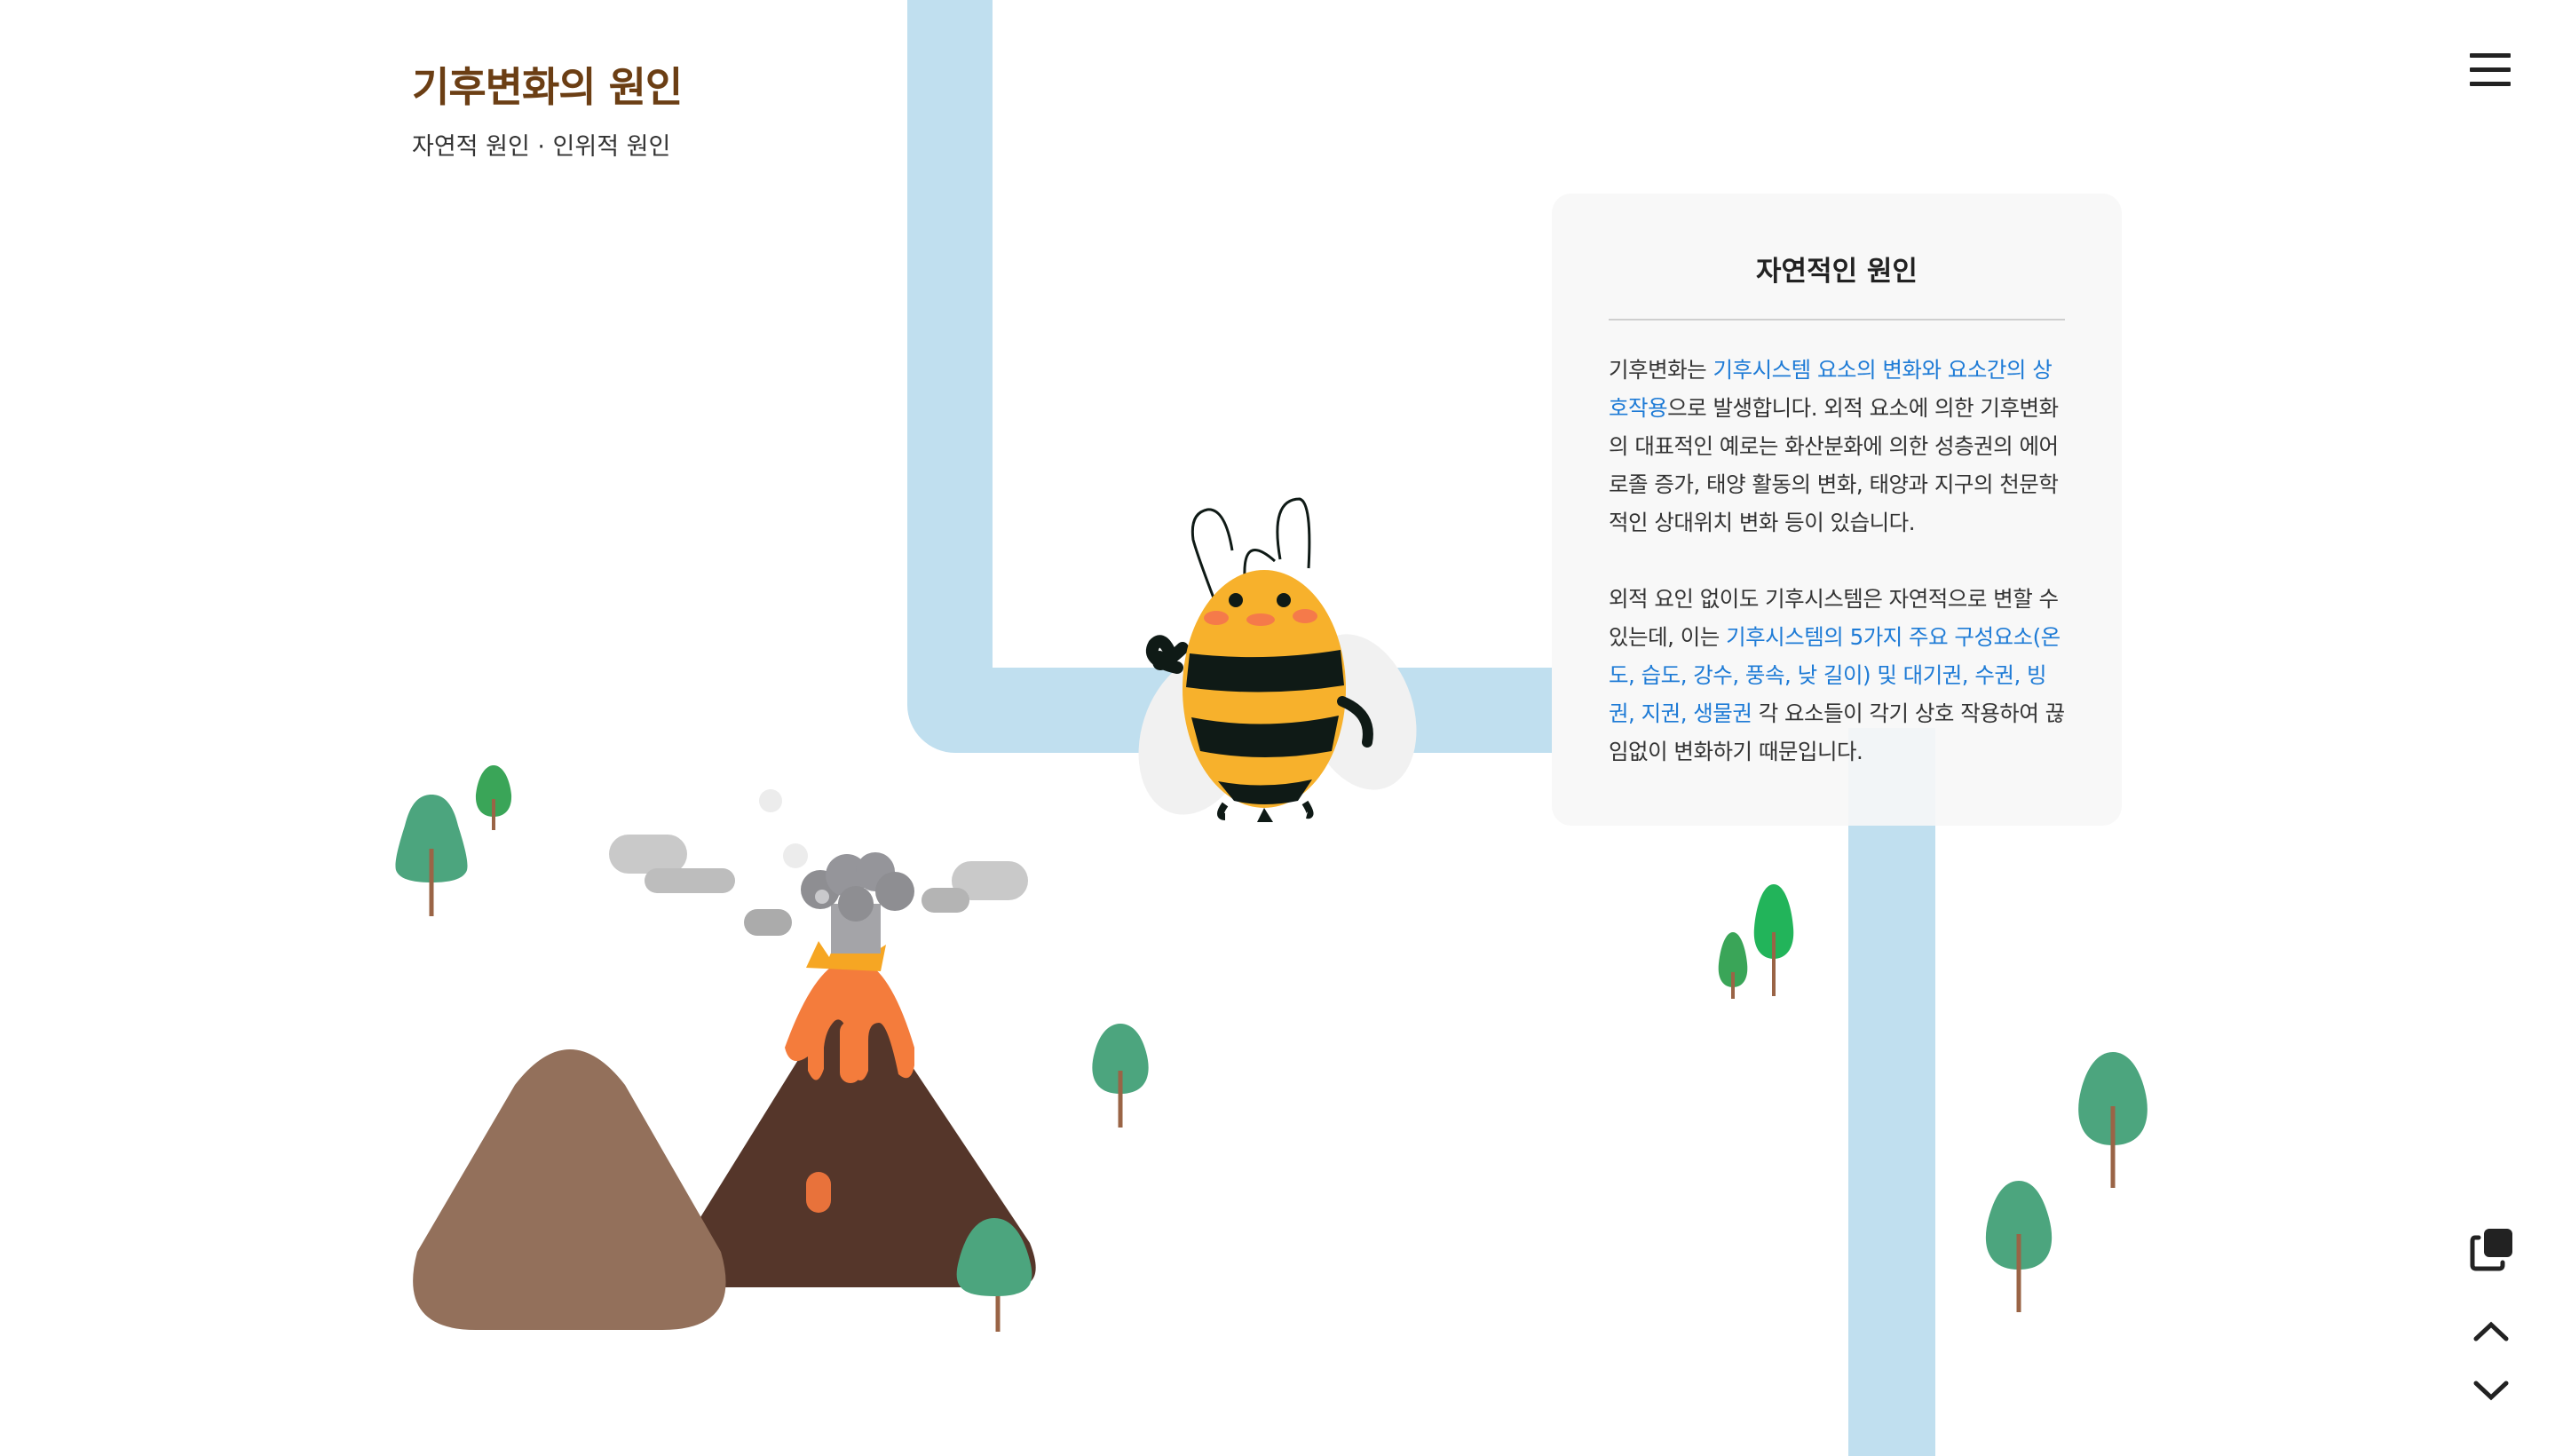 The image size is (2555, 1456). I want to click on copy-button, so click(2492, 1249).